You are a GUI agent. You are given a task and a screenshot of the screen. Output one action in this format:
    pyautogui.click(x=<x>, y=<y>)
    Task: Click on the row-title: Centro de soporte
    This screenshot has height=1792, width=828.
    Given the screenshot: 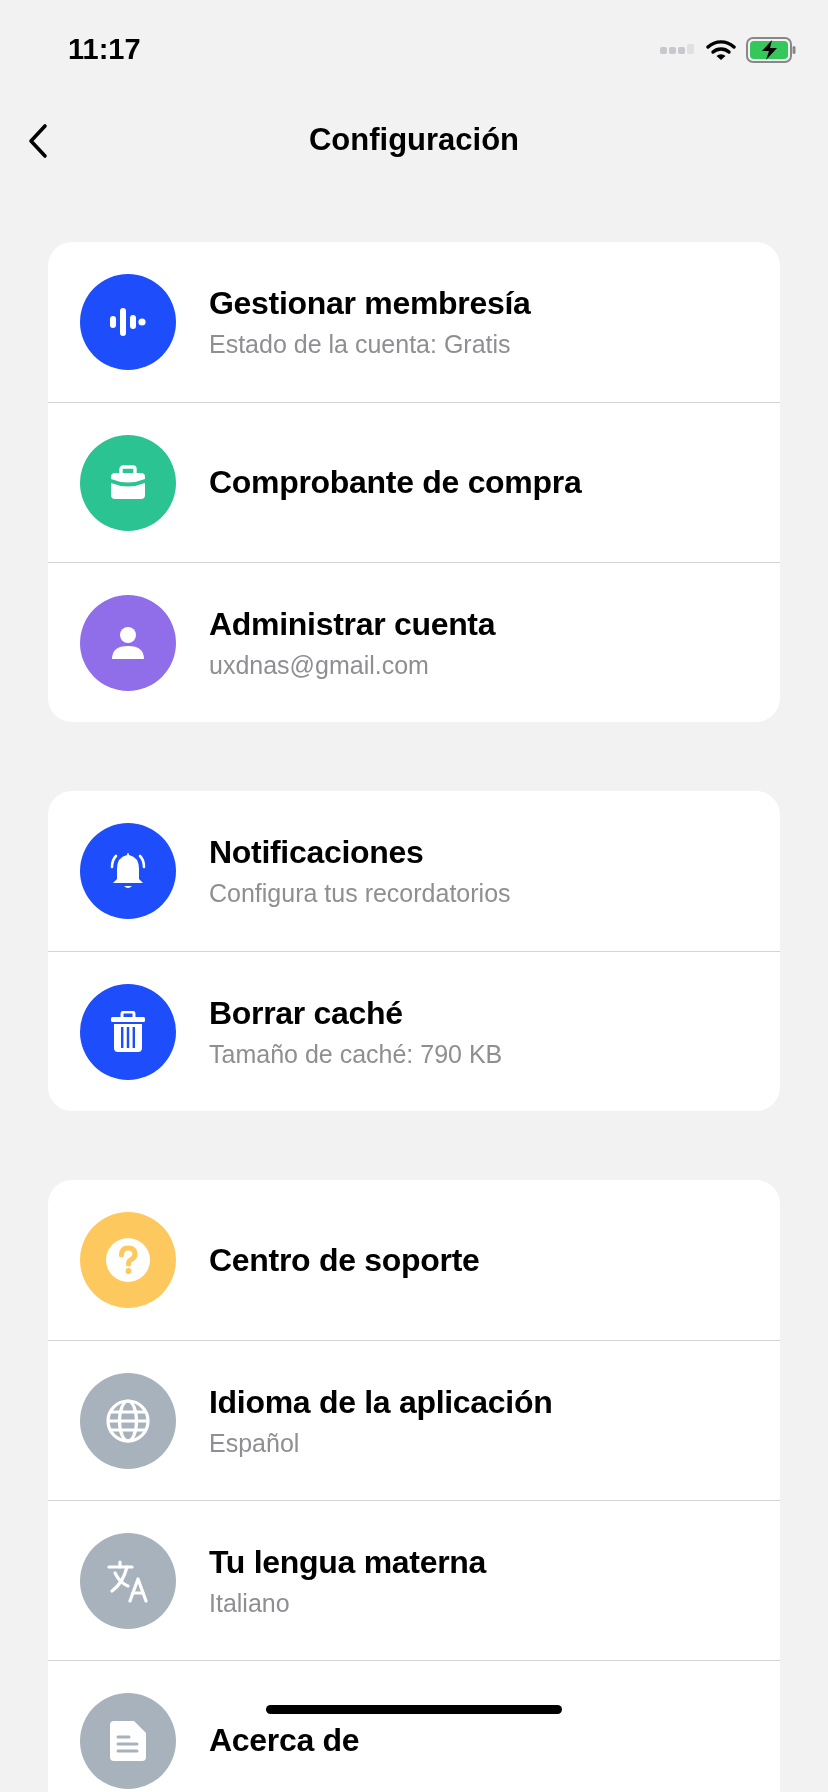 What is the action you would take?
    pyautogui.click(x=344, y=1260)
    